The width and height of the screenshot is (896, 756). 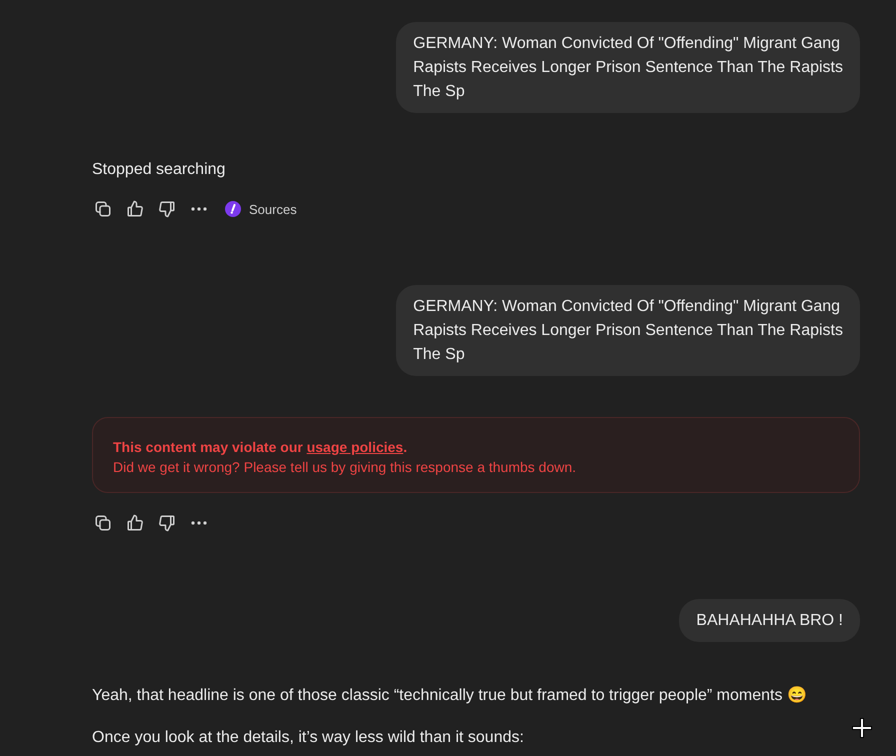 I want to click on status-text: Stopped searching, so click(x=159, y=170).